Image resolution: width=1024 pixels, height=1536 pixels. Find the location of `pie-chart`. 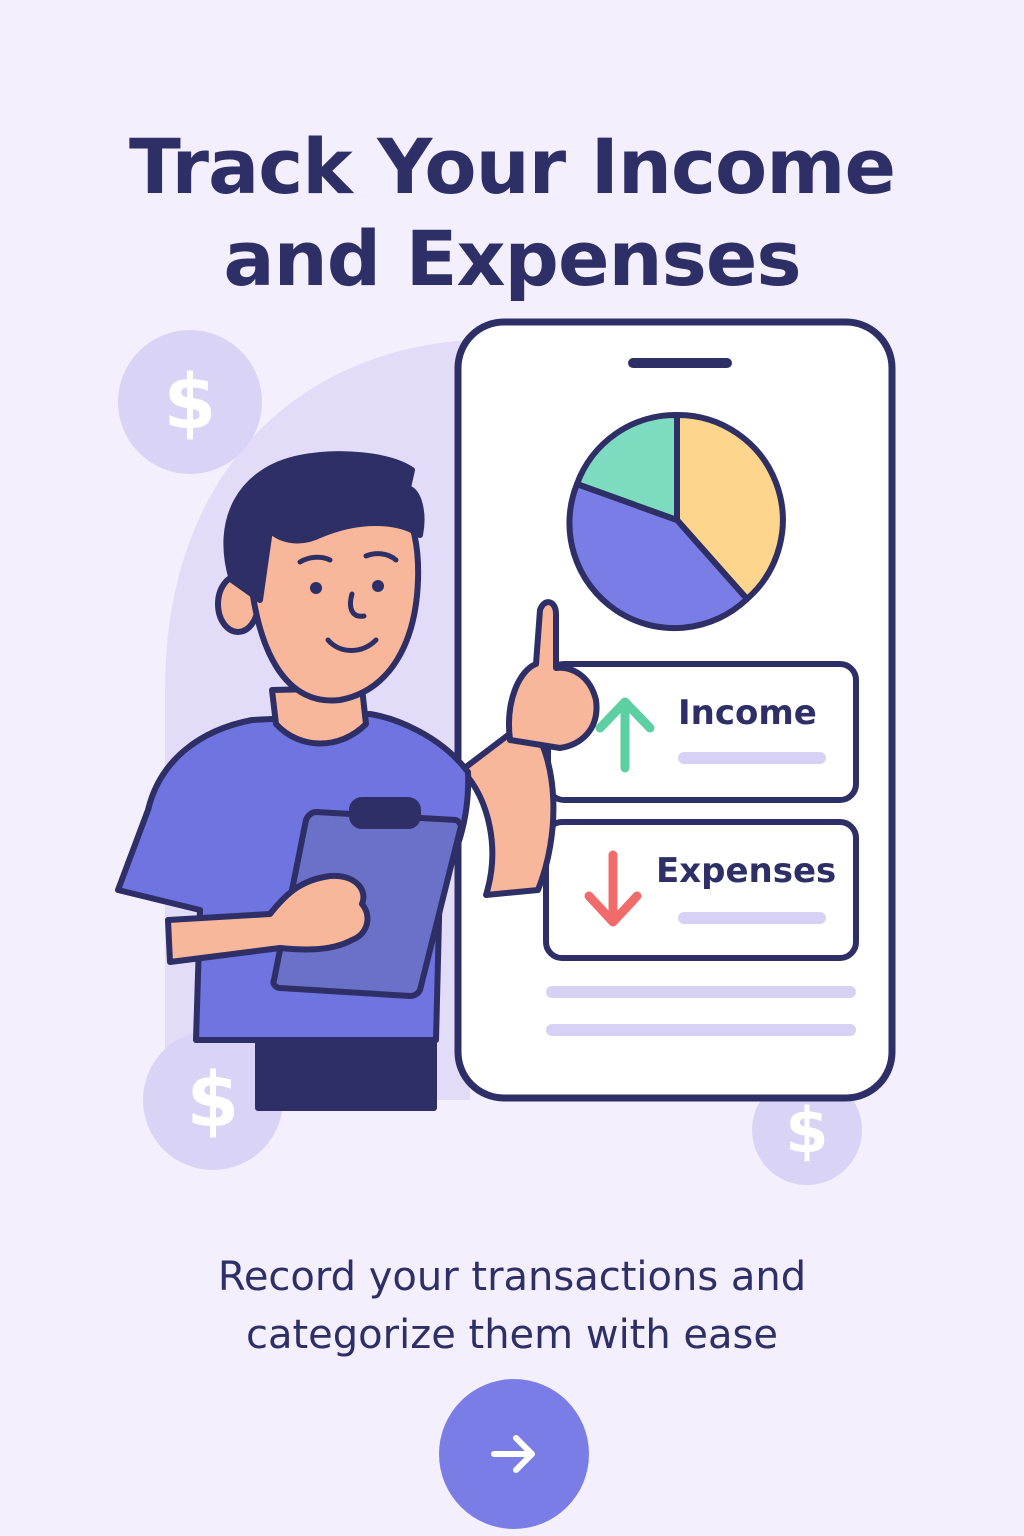

pie-chart is located at coordinates (676, 521).